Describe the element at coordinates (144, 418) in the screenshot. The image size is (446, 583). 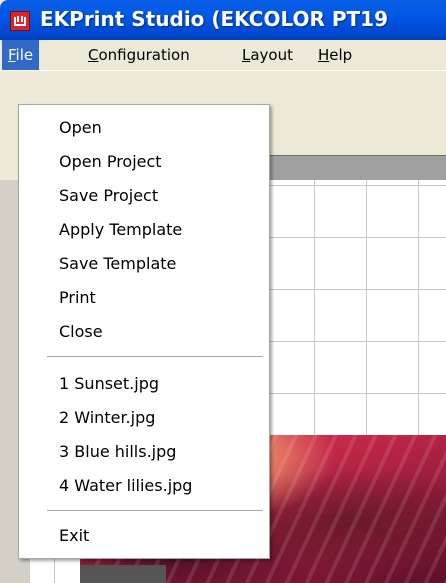
I see `menu-item-recent-2: 2 Winter.jpg` at that location.